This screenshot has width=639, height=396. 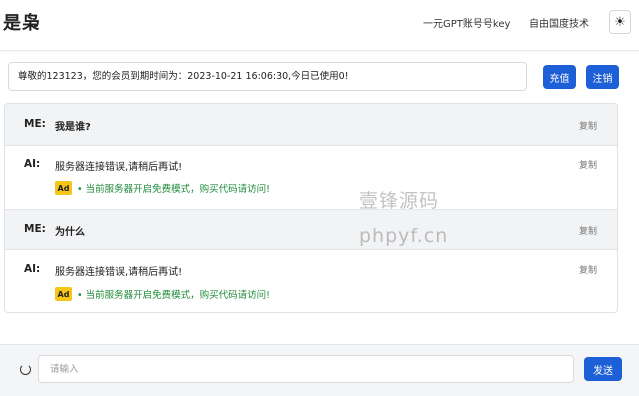 I want to click on nav-link-gpt-account: 一元GPT账号号key, so click(x=466, y=22).